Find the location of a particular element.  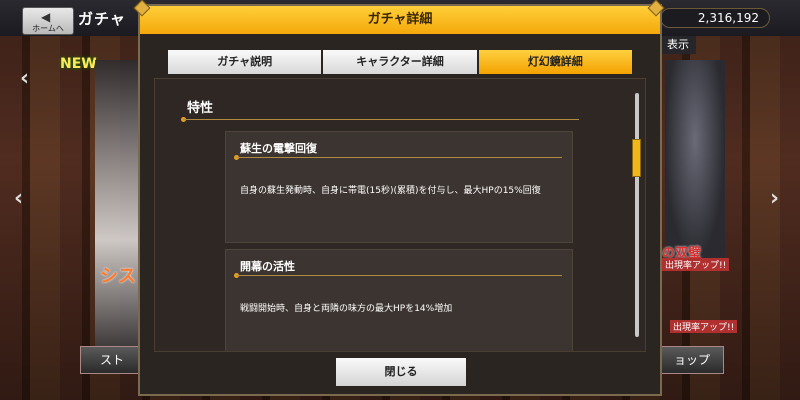

section-divider is located at coordinates (381, 119).